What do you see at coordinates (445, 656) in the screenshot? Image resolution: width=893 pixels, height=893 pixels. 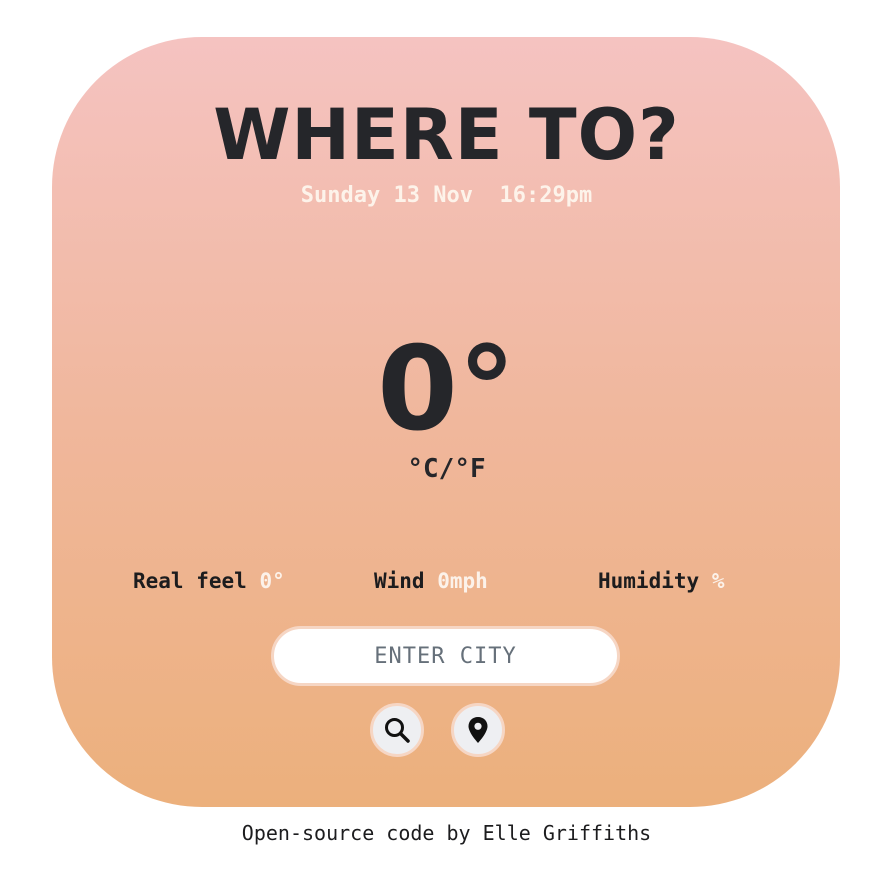 I see `city-search-input` at bounding box center [445, 656].